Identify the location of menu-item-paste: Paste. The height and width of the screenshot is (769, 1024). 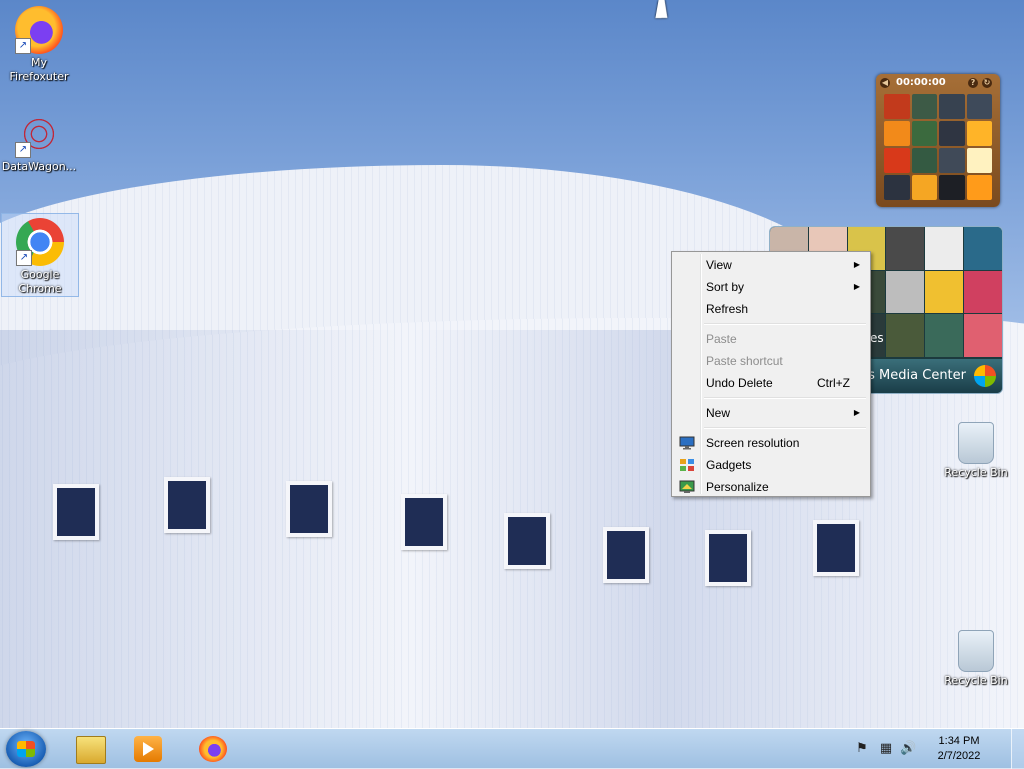
(771, 339).